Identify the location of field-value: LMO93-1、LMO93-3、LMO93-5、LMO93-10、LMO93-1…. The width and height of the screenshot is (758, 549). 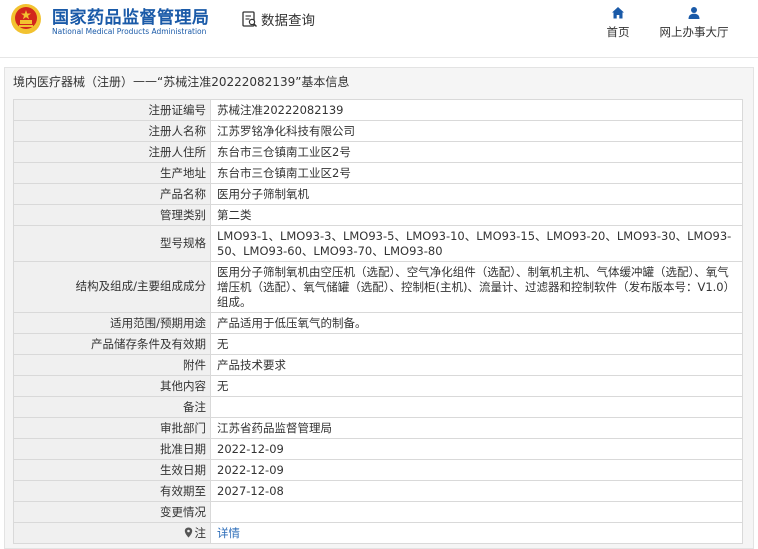
(477, 243).